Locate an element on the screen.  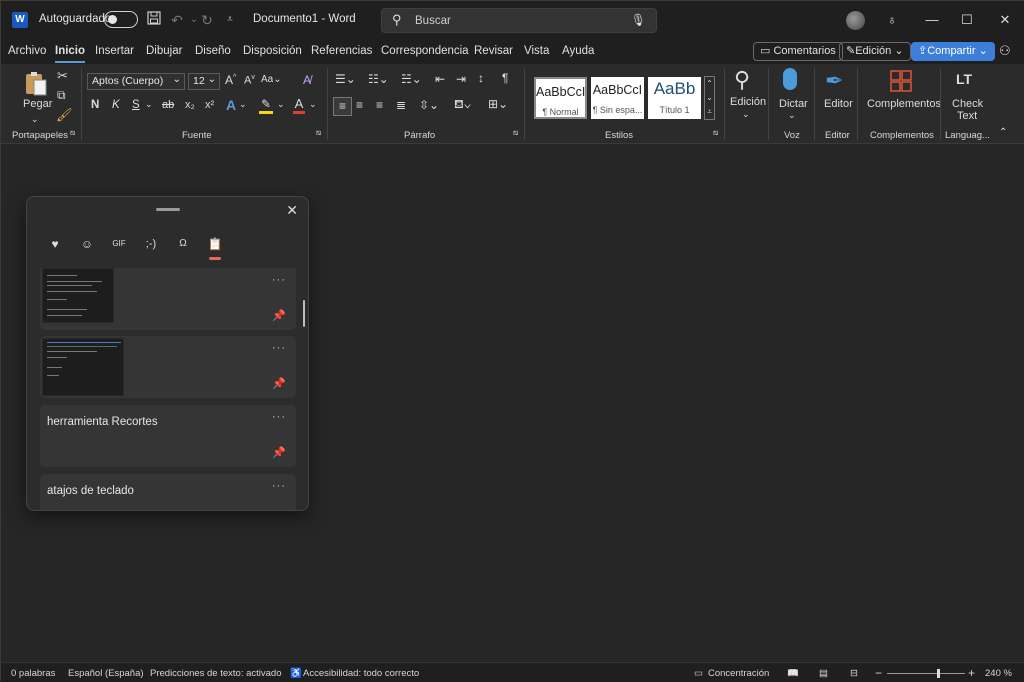
tab-insertar: Insertar is located at coordinates (114, 51).